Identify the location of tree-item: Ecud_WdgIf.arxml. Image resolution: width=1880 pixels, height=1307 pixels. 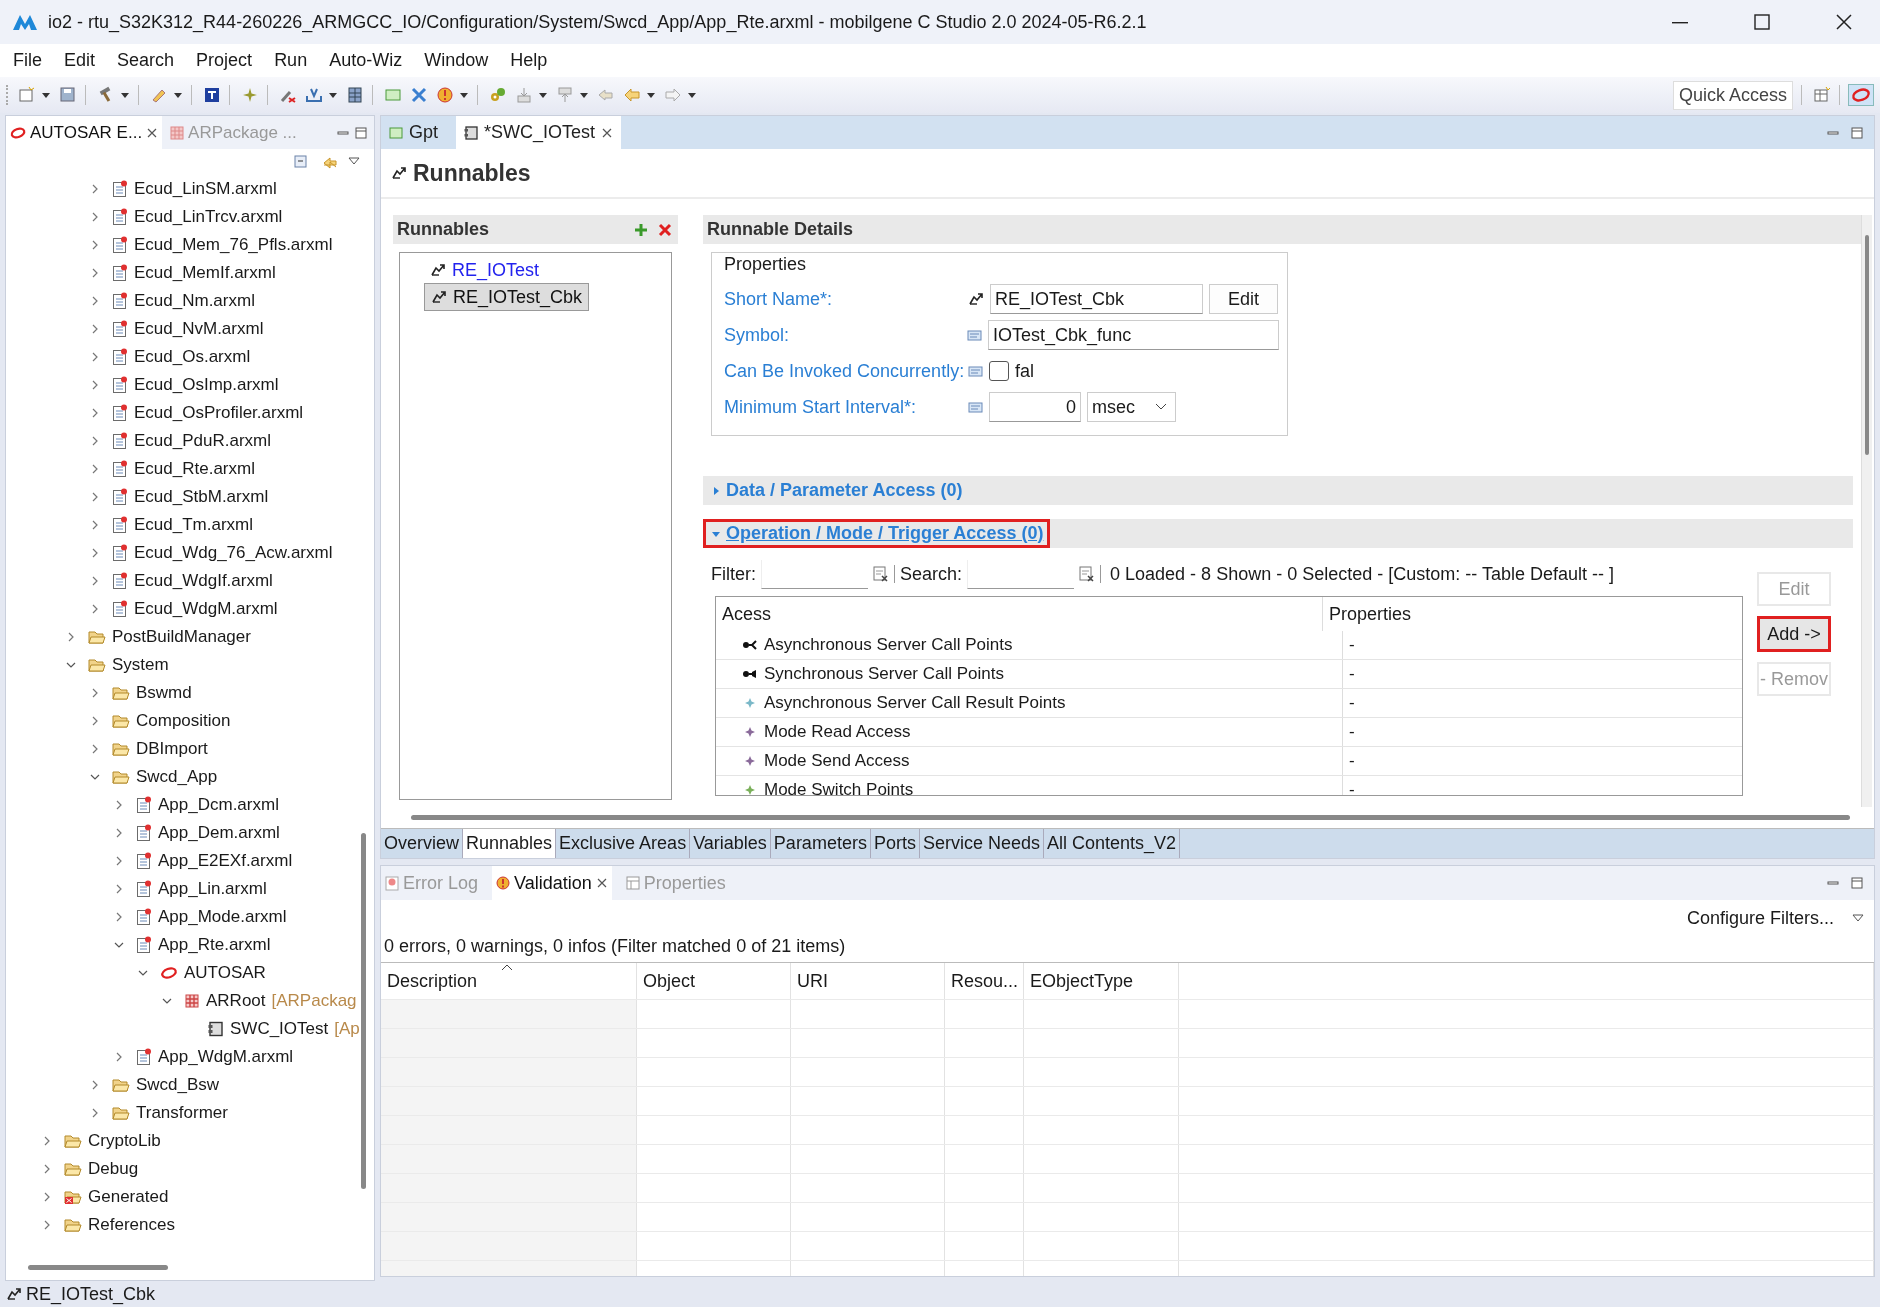
(139, 581).